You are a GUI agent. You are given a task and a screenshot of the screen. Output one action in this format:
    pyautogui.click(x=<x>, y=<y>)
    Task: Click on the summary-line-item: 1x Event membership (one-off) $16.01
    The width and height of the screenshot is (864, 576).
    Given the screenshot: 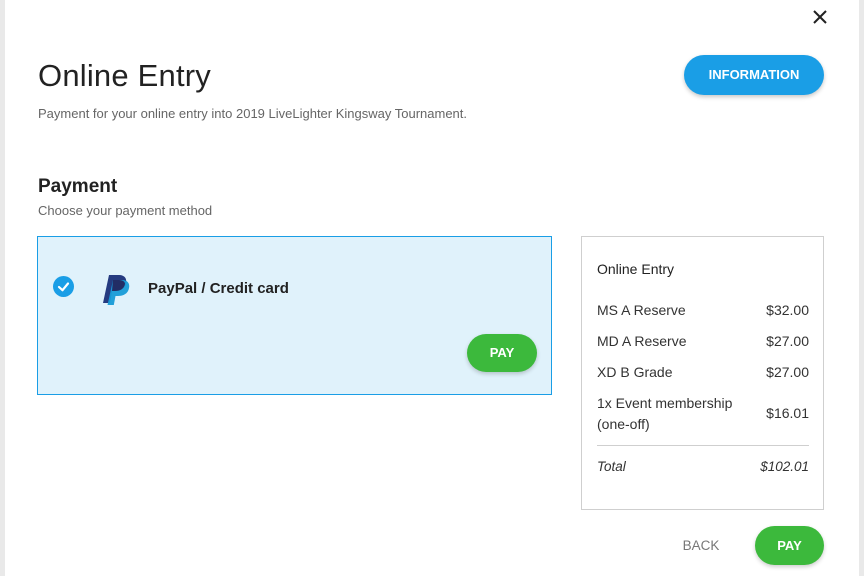 What is the action you would take?
    pyautogui.click(x=703, y=414)
    